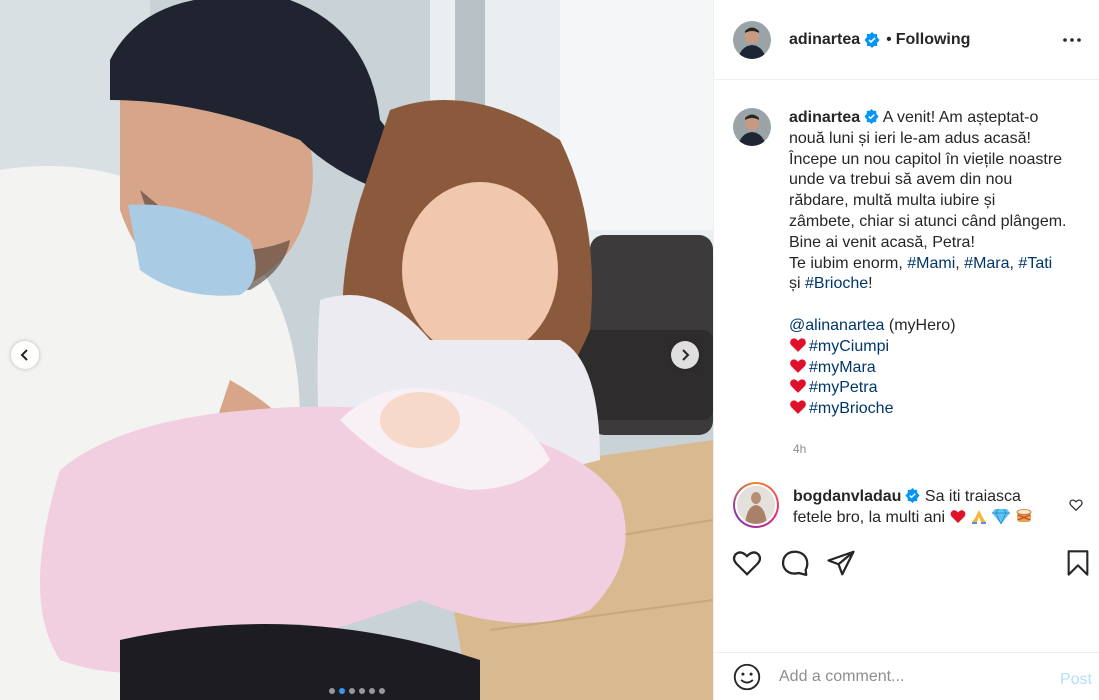 The height and width of the screenshot is (700, 1099). I want to click on author-avatar-image, so click(752, 39).